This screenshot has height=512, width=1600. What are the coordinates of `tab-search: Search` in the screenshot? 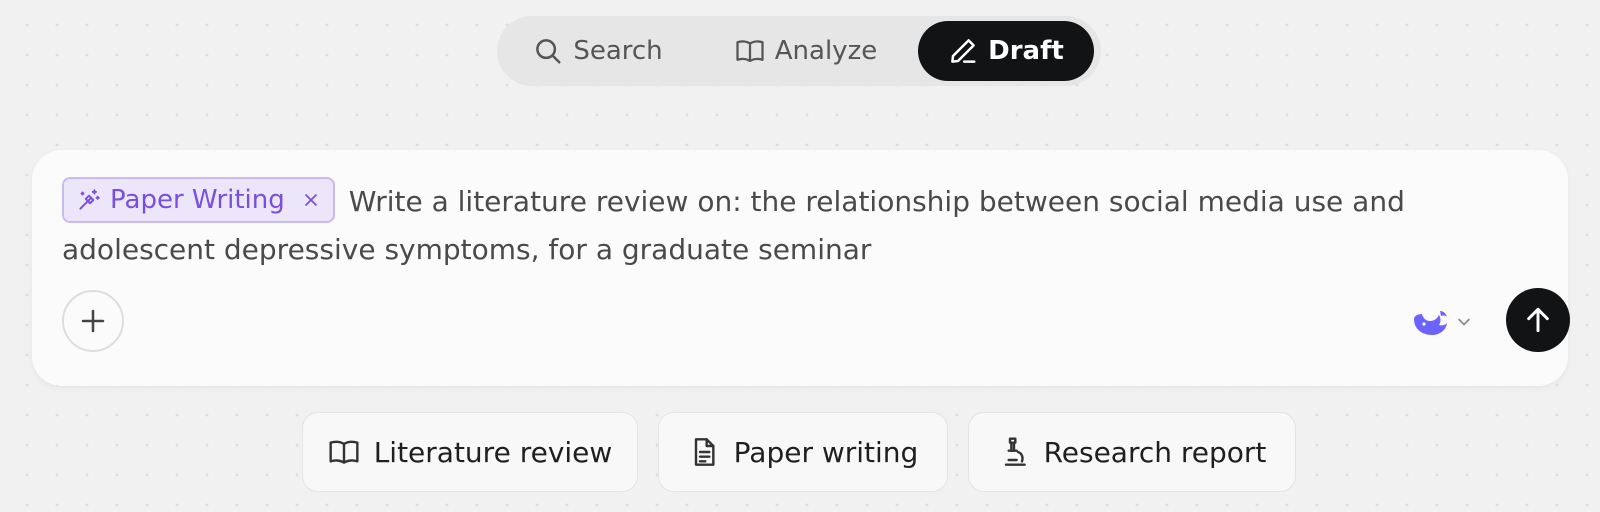 It's located at (598, 51).